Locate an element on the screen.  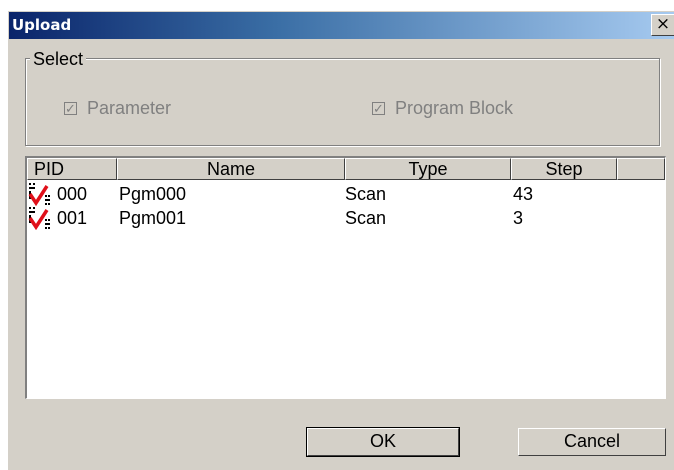
column-header-empty is located at coordinates (641, 169).